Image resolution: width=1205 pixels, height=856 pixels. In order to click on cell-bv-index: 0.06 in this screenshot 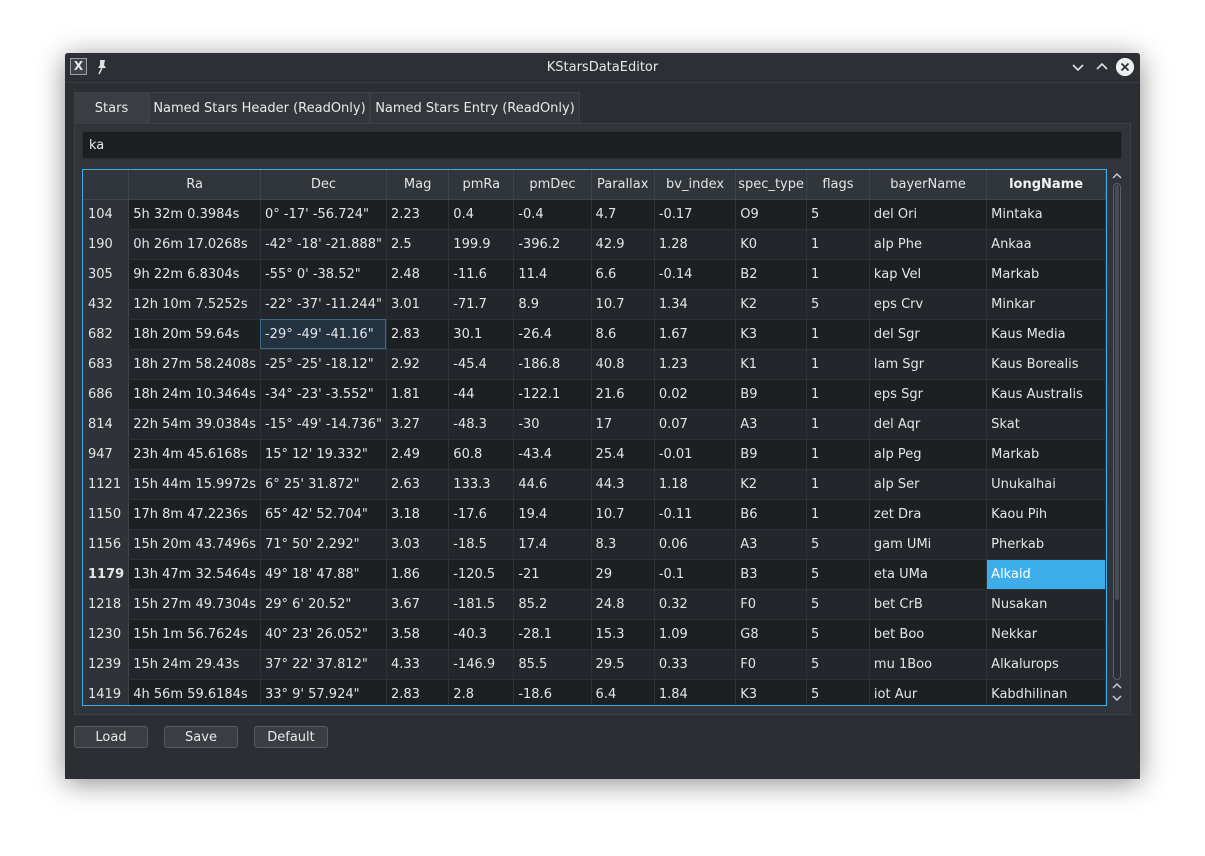, I will do `click(695, 544)`.